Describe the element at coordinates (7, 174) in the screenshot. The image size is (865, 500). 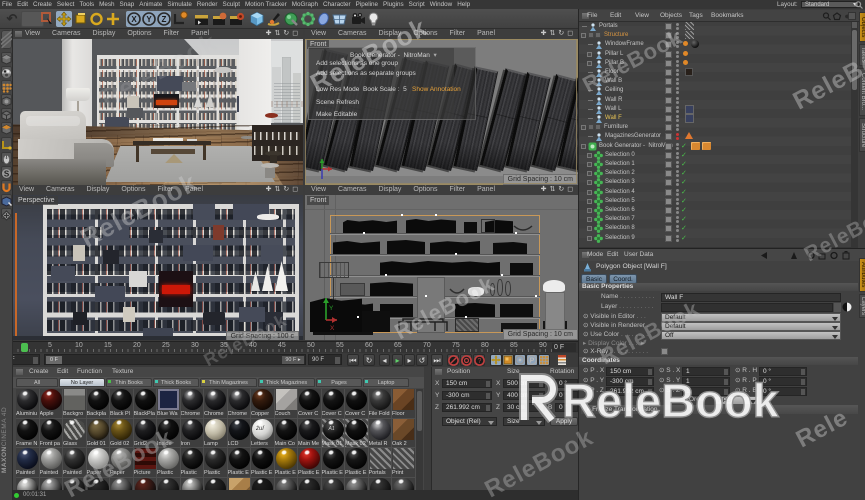
I see `svg-text: S` at that location.